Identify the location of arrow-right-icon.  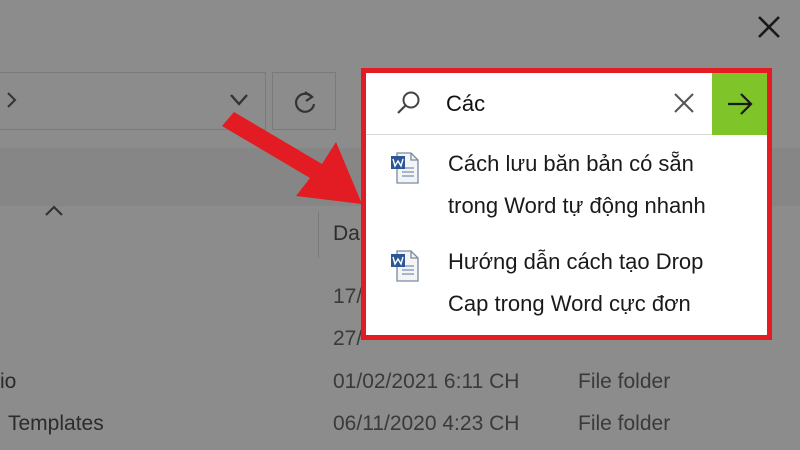
(740, 104).